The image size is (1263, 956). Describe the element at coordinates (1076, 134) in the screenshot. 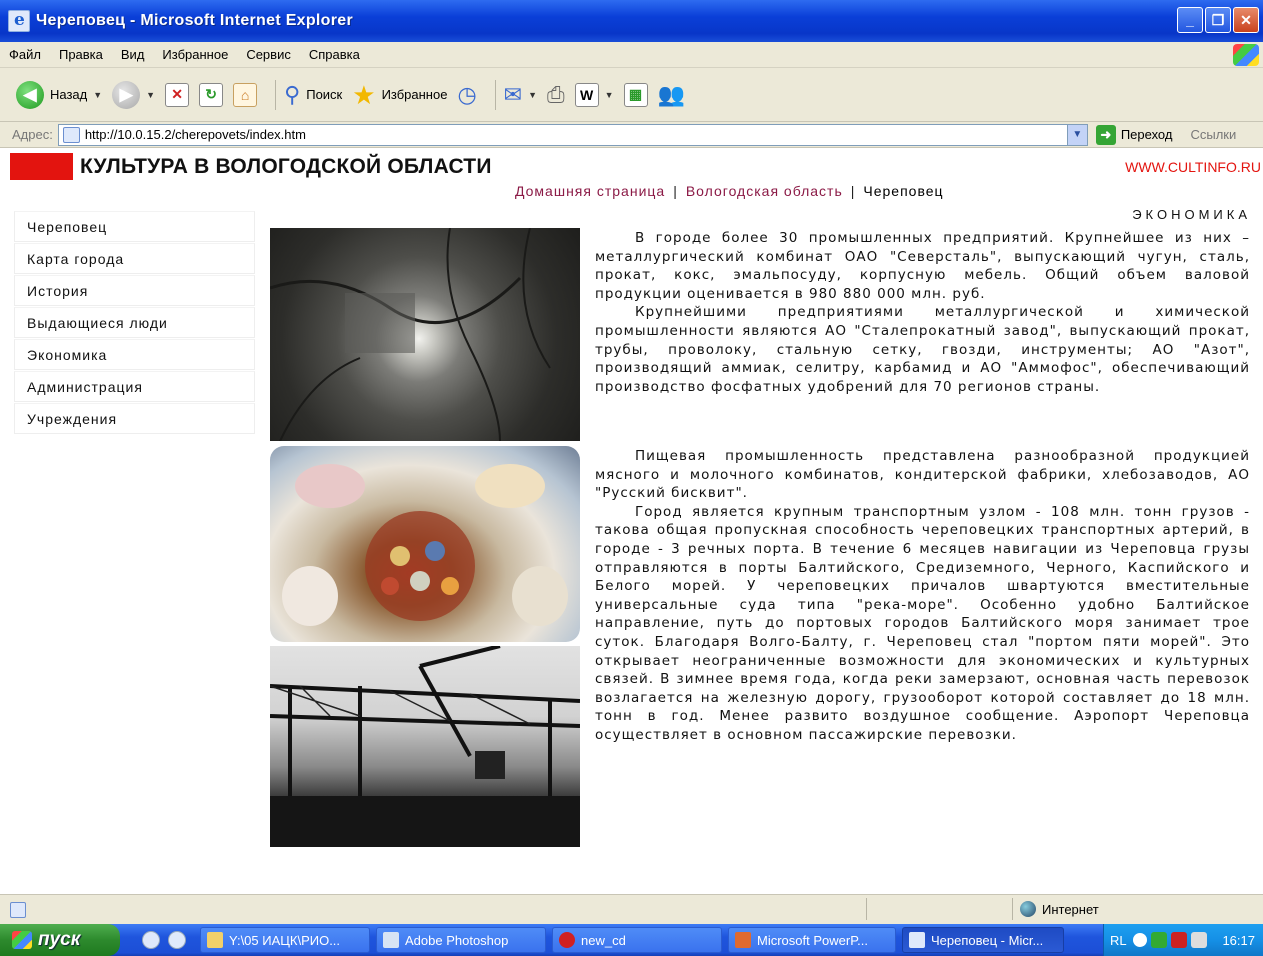

I see `address-dropdown-icon: ▼` at that location.